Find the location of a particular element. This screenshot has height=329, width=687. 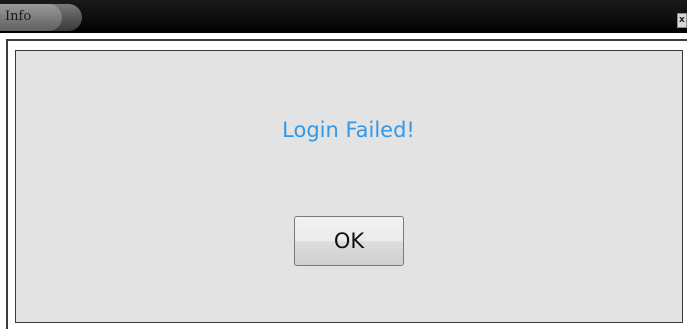

title-bar: Info x is located at coordinates (343, 16).